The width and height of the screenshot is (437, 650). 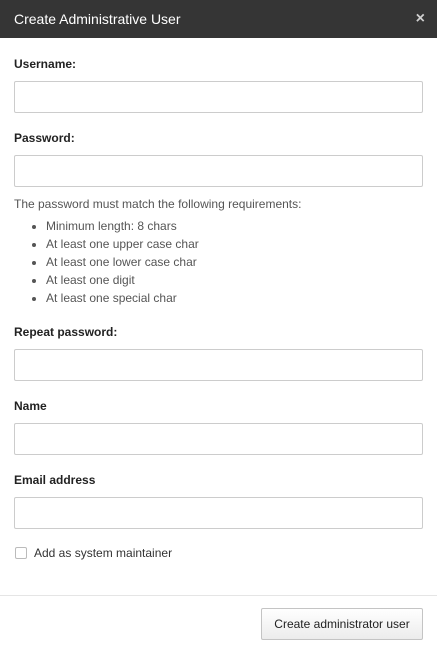 What do you see at coordinates (122, 262) in the screenshot?
I see `requirement-item: At least one lower case char` at bounding box center [122, 262].